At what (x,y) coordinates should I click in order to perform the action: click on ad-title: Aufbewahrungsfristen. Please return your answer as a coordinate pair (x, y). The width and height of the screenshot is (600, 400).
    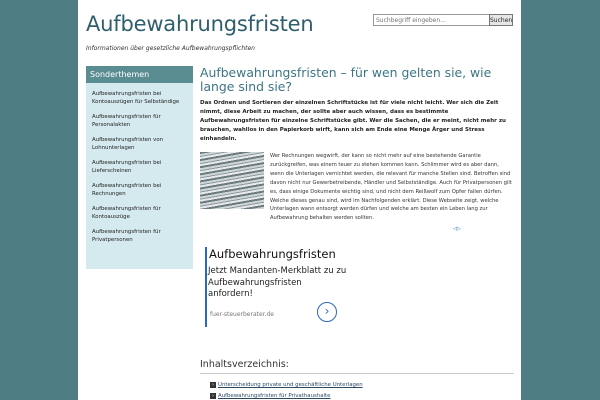
    Looking at the image, I should click on (277, 254).